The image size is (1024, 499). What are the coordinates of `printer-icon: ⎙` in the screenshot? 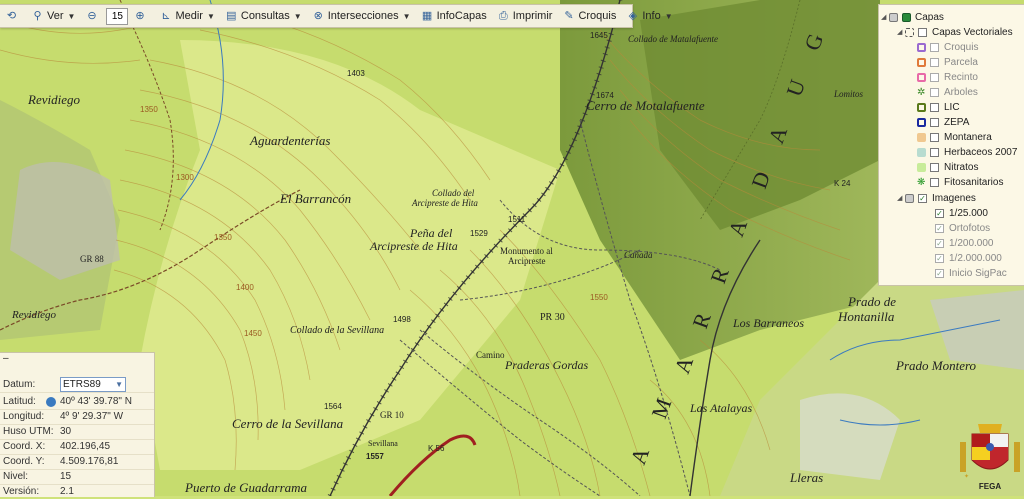 It's located at (503, 15).